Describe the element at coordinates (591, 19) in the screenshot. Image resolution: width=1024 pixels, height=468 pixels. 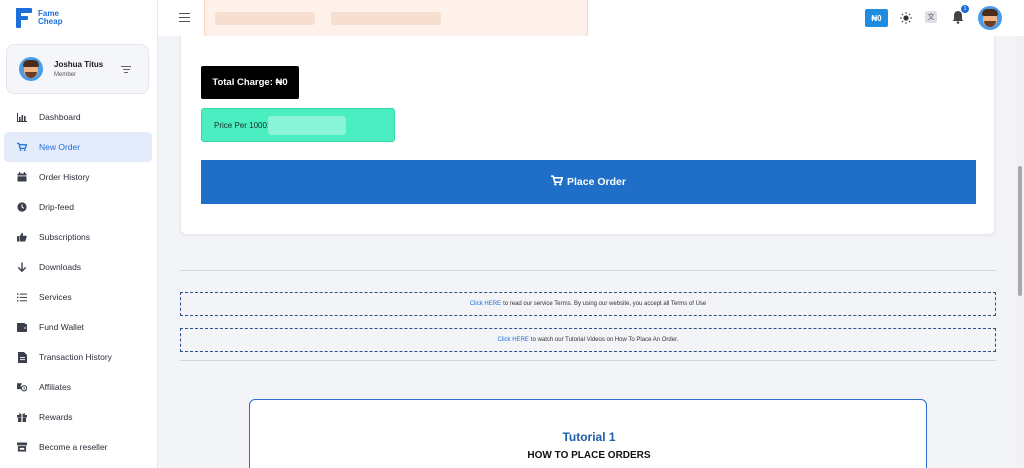
I see `top-bar: ₦0 文 1` at that location.